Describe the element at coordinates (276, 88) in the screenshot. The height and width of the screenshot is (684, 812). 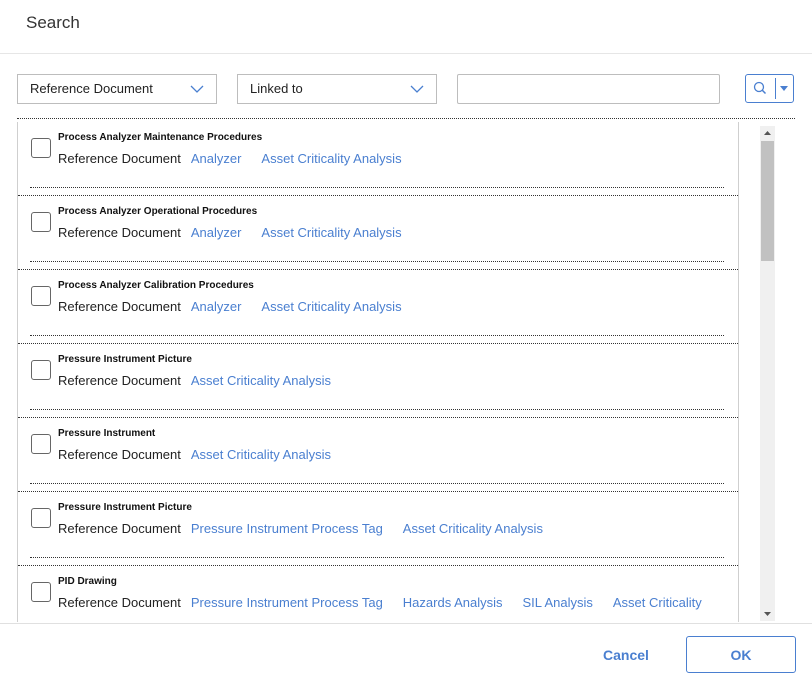
I see `link-filter-value: Linked to` at that location.